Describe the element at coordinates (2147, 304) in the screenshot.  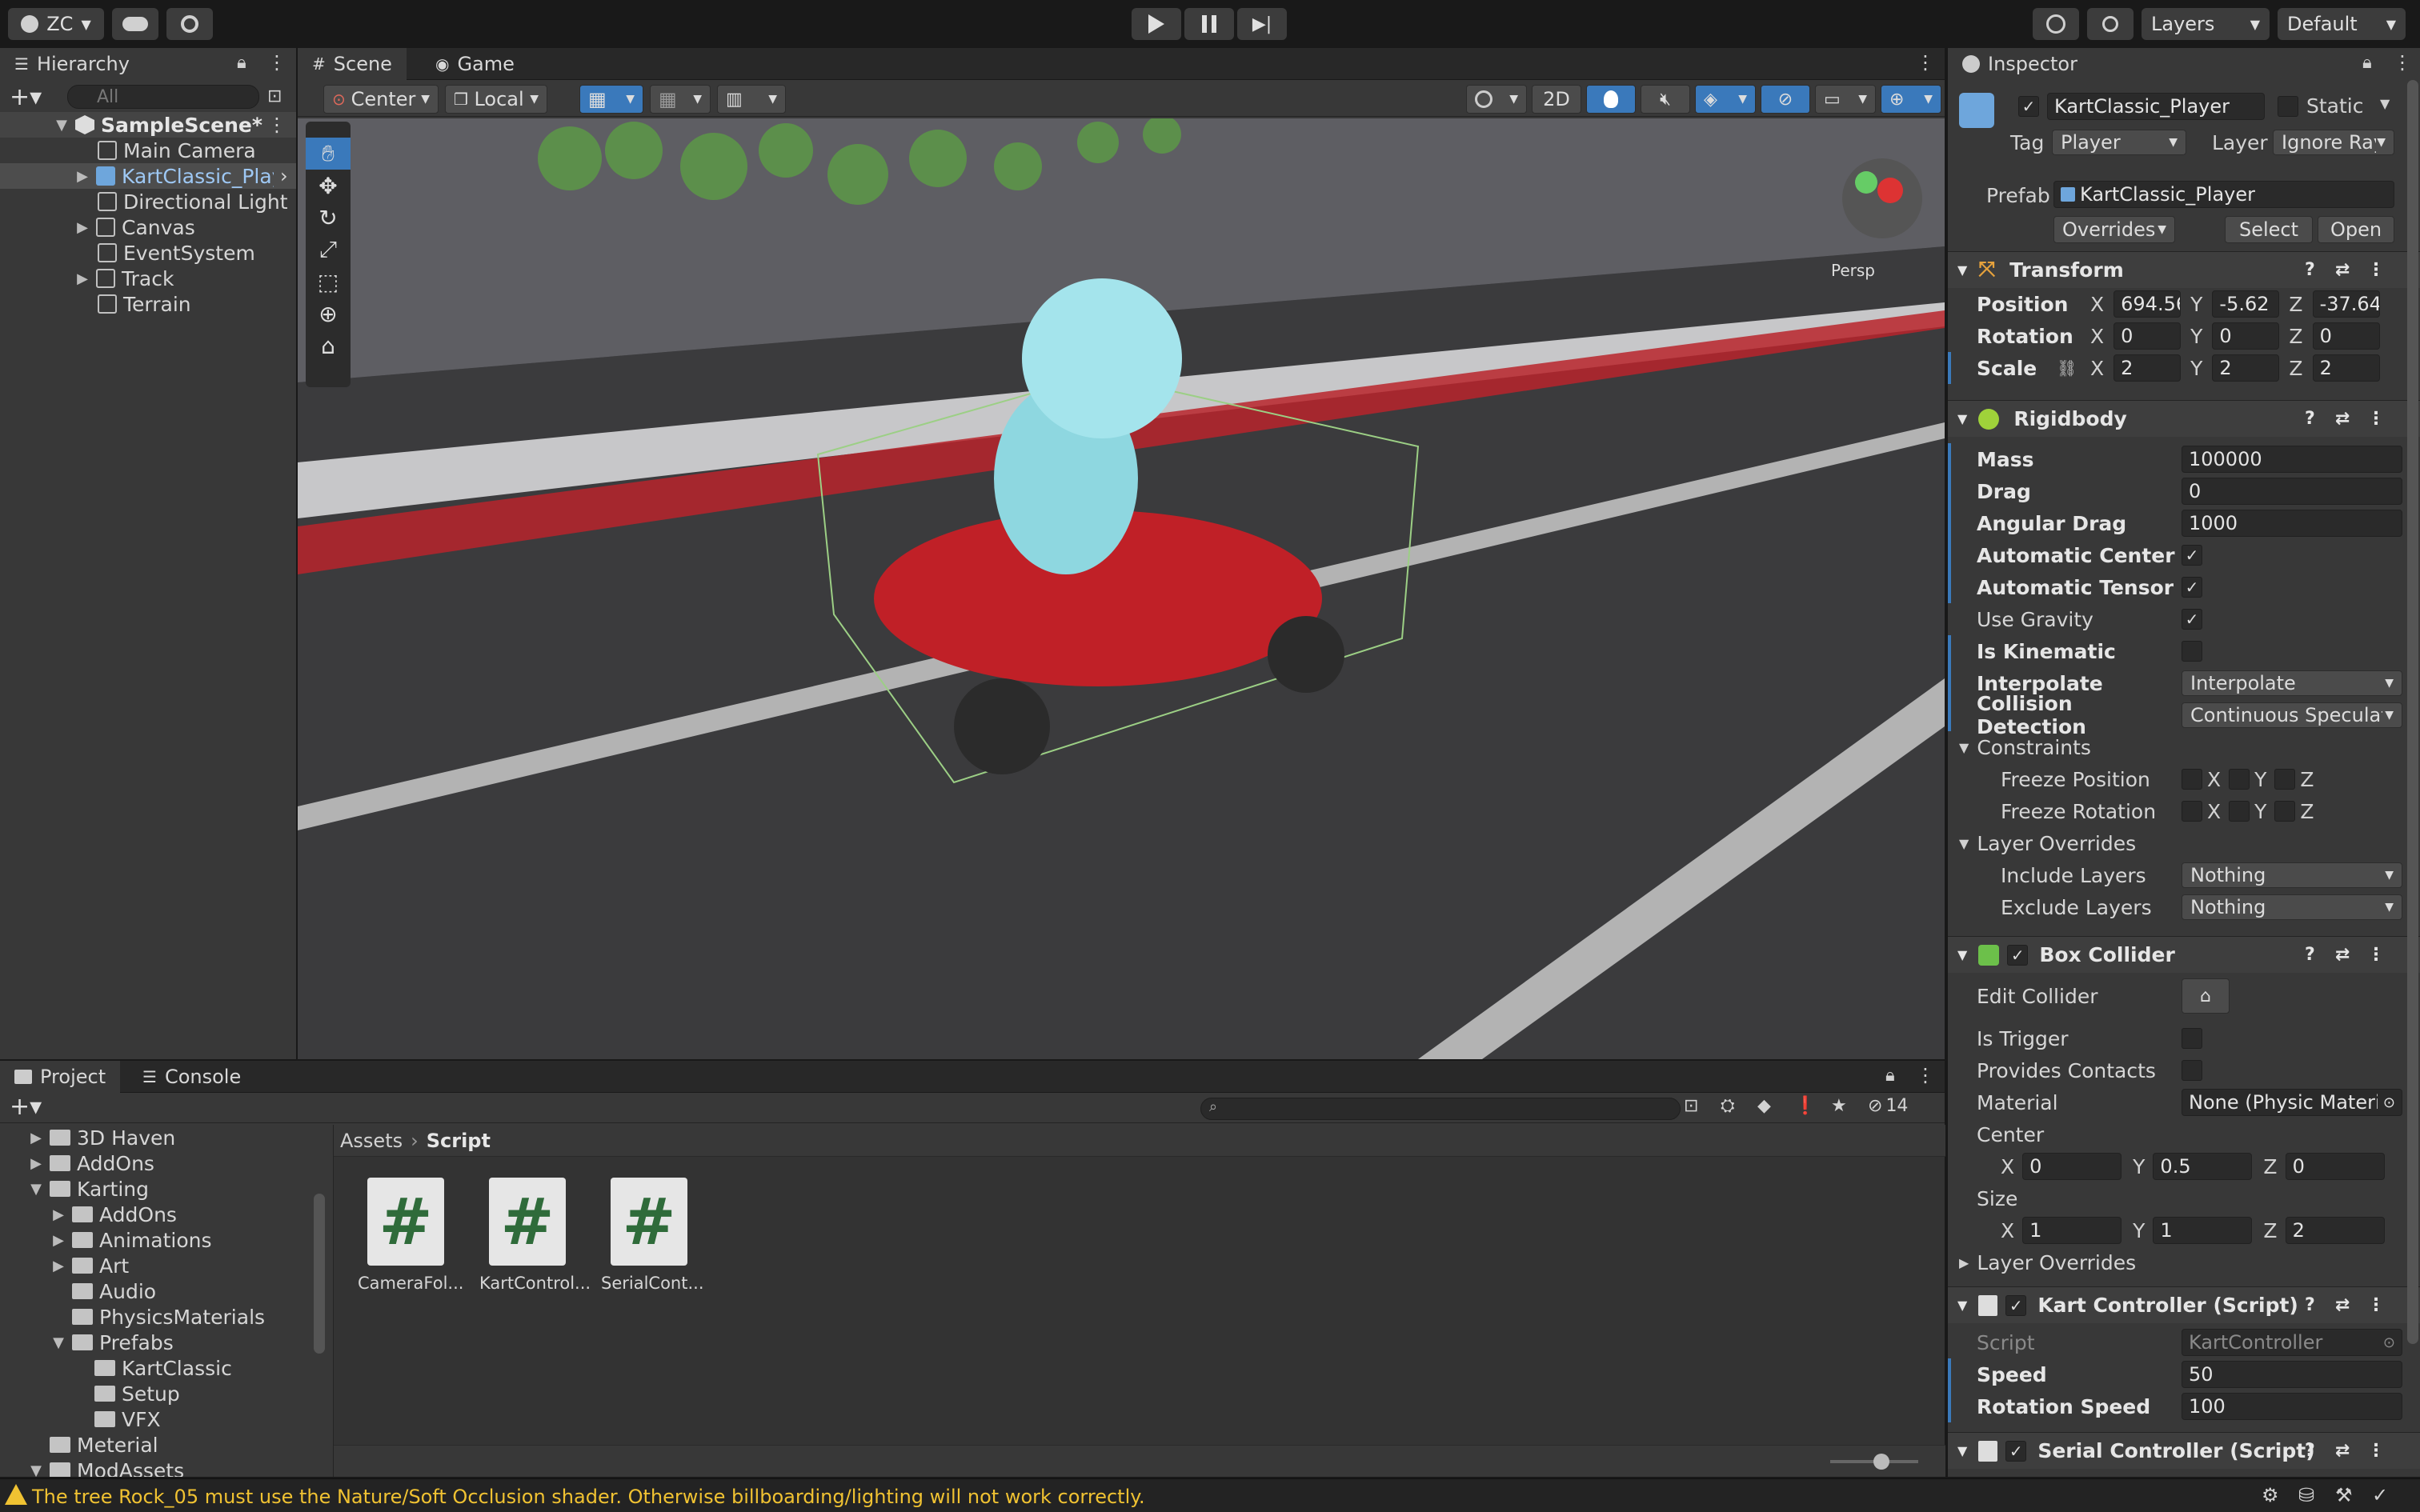
I see `position-x-field: 694.56` at that location.